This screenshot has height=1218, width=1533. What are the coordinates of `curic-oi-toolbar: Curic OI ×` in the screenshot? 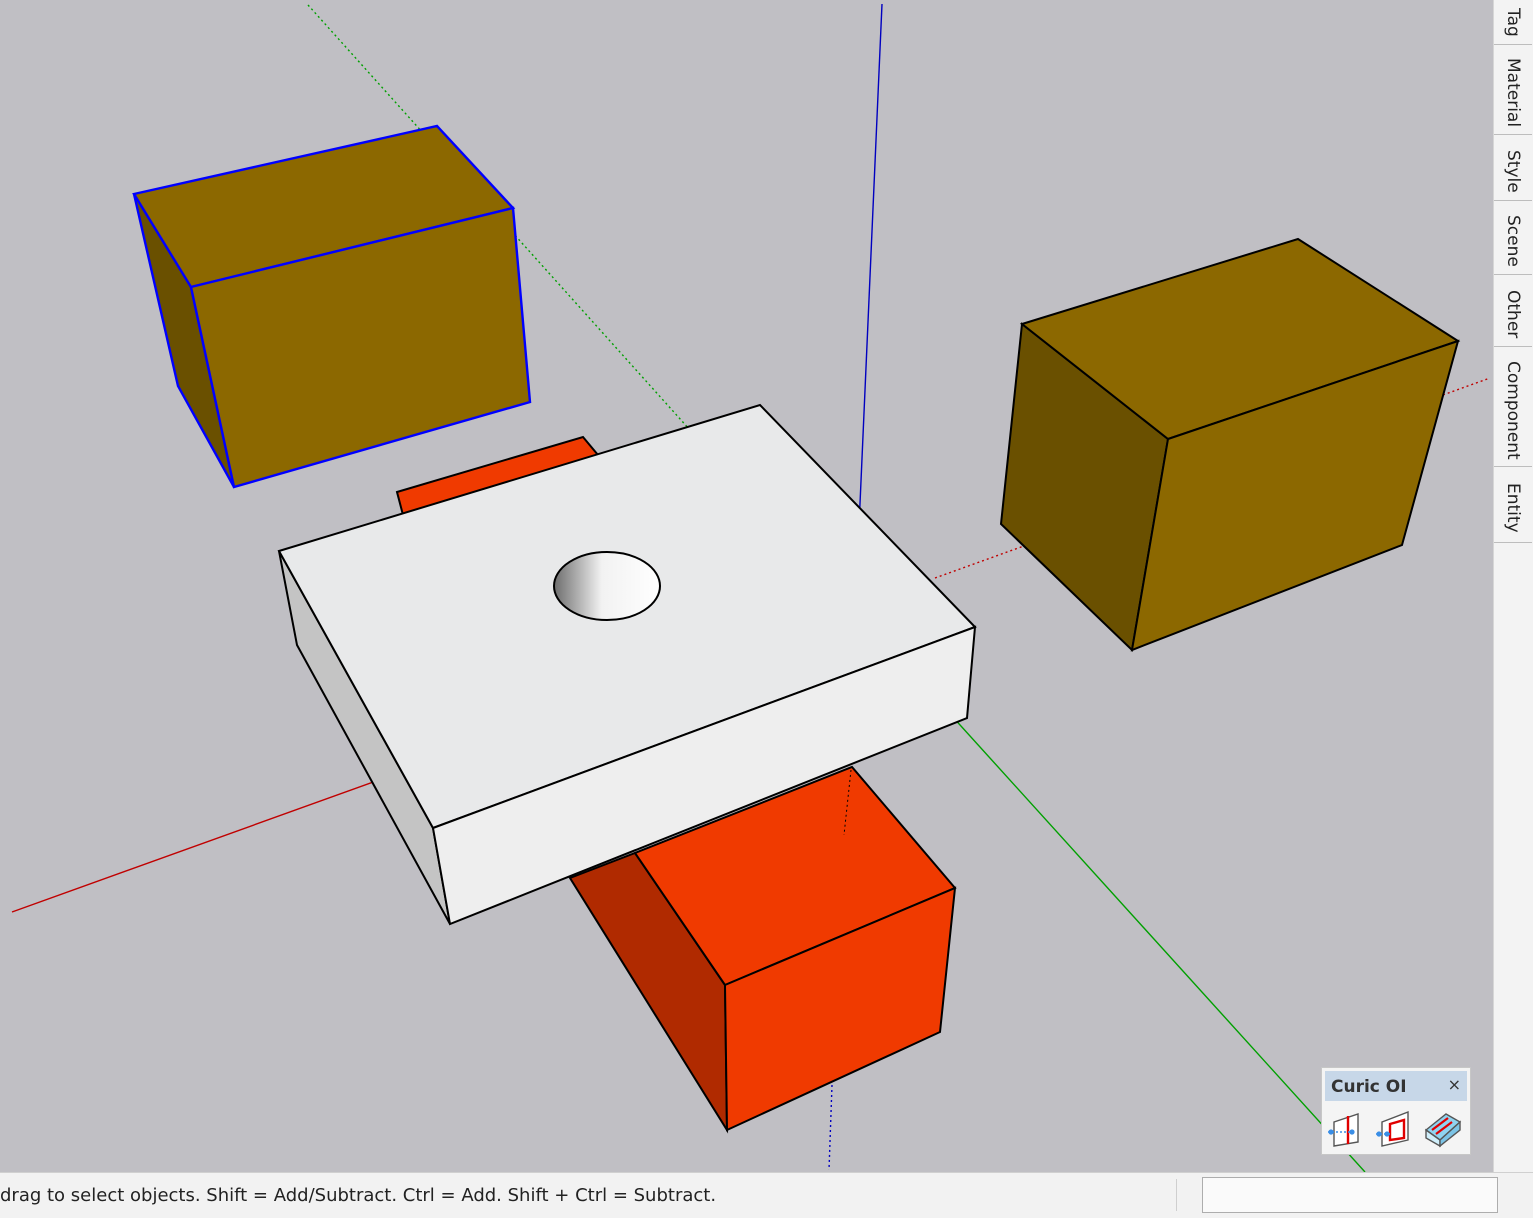 It's located at (1396, 1111).